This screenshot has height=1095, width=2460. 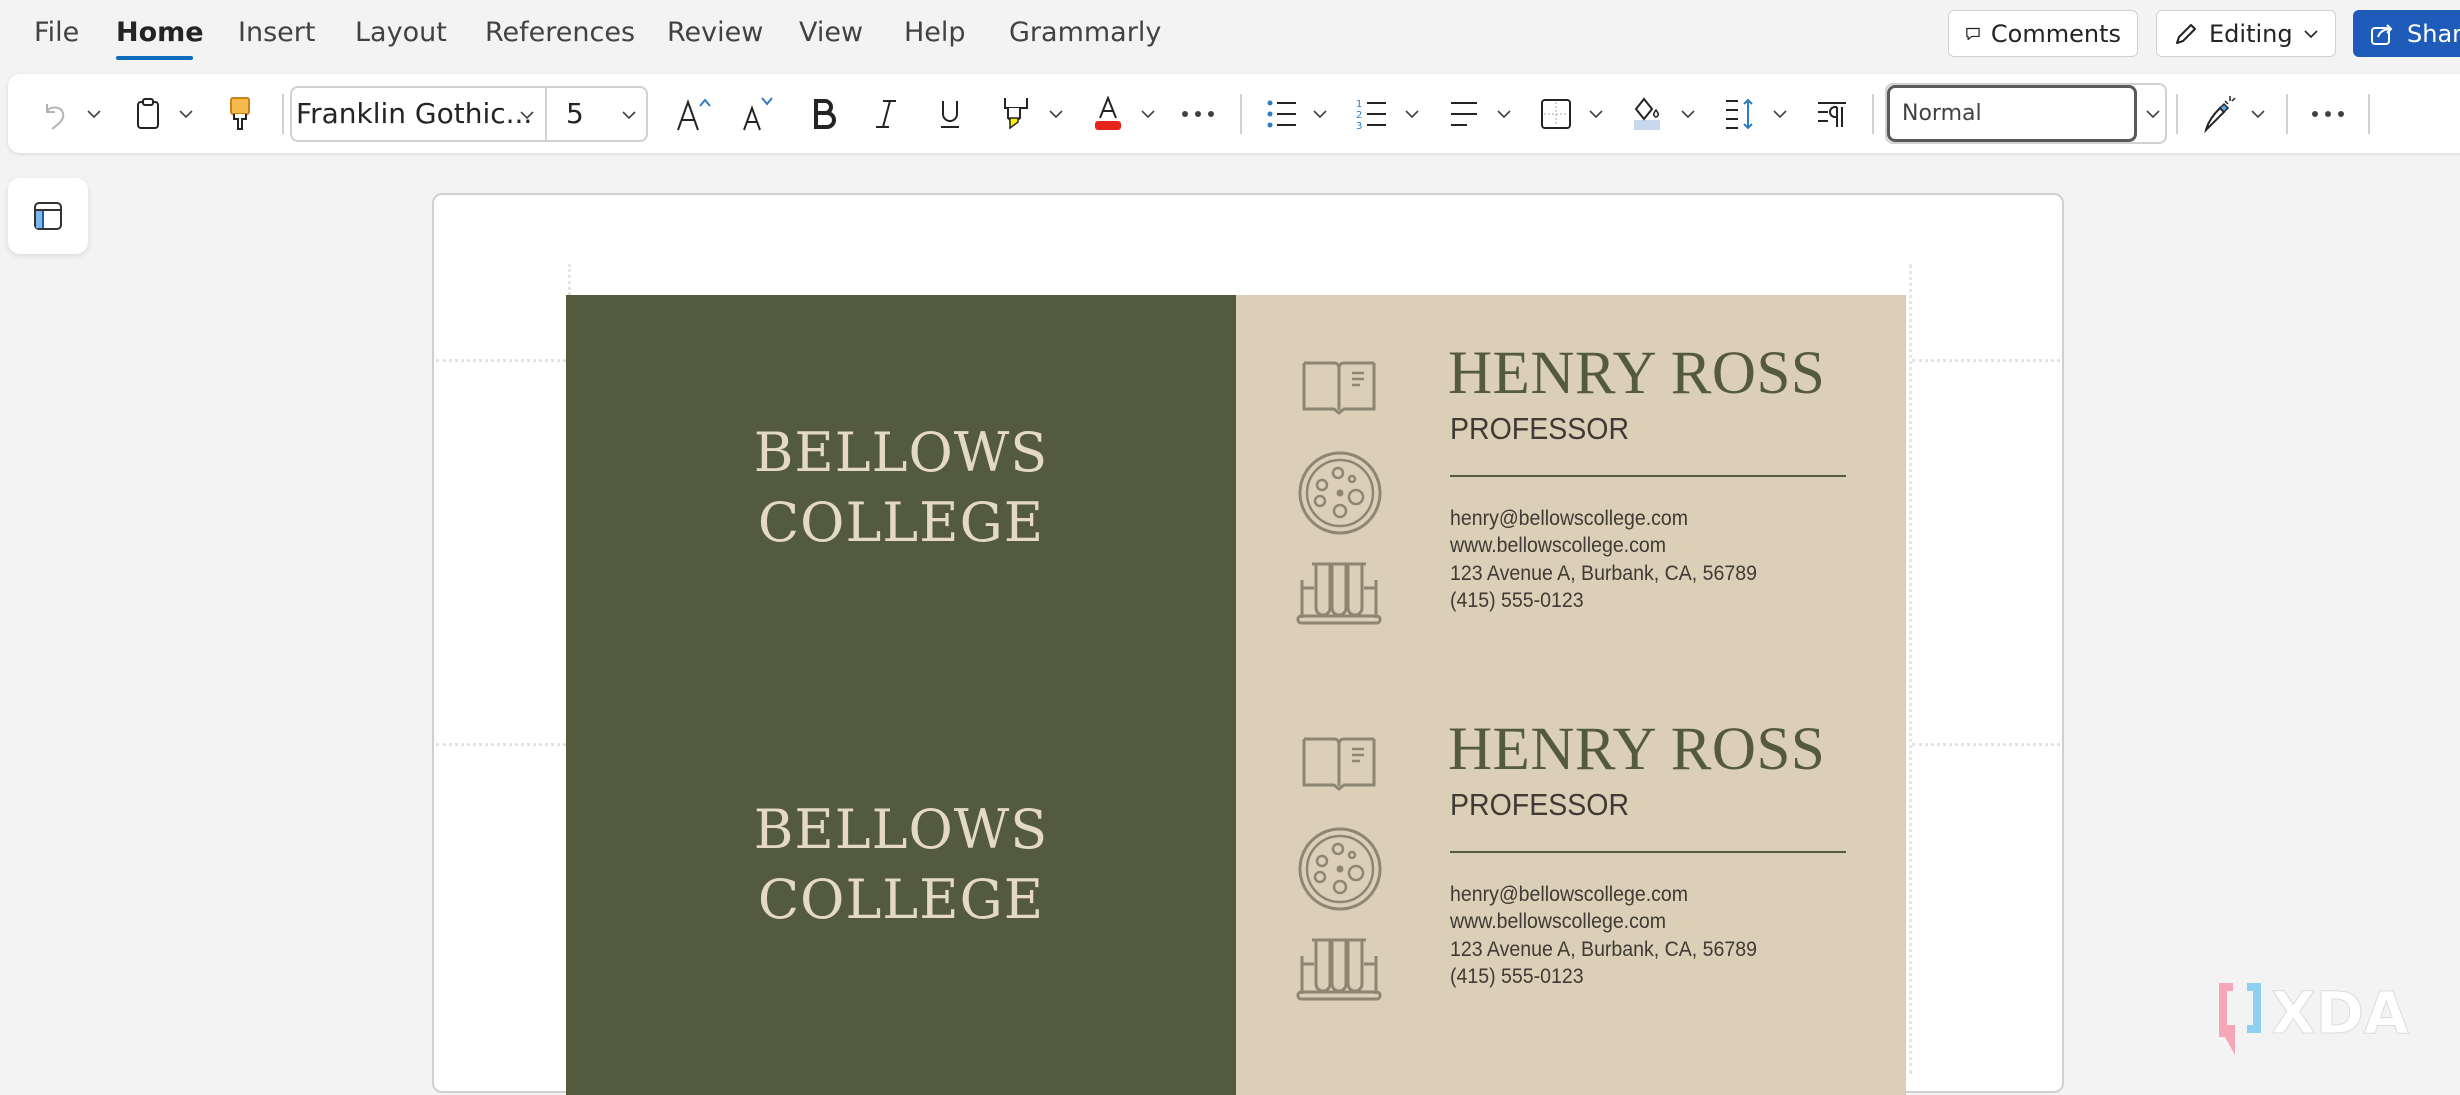 I want to click on highlight-icon, so click(x=1016, y=113).